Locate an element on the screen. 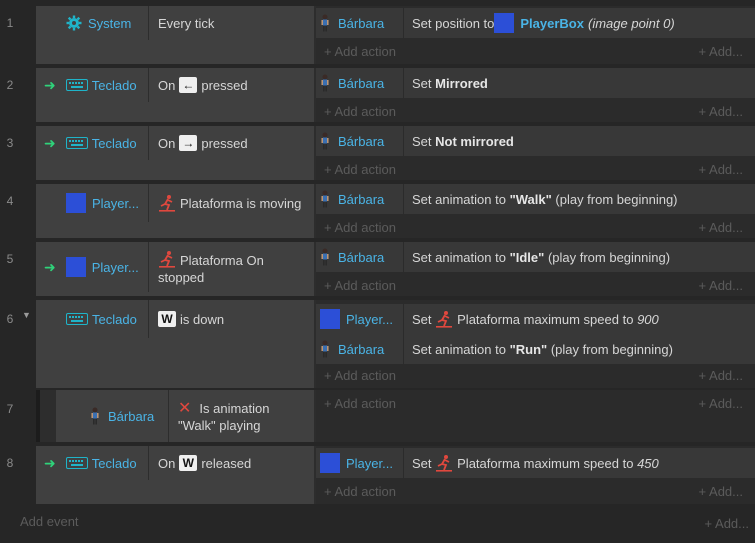 This screenshot has height=543, width=755. action-set-not-mirrored: Bárbara Set Not mirrored is located at coordinates (535, 141).